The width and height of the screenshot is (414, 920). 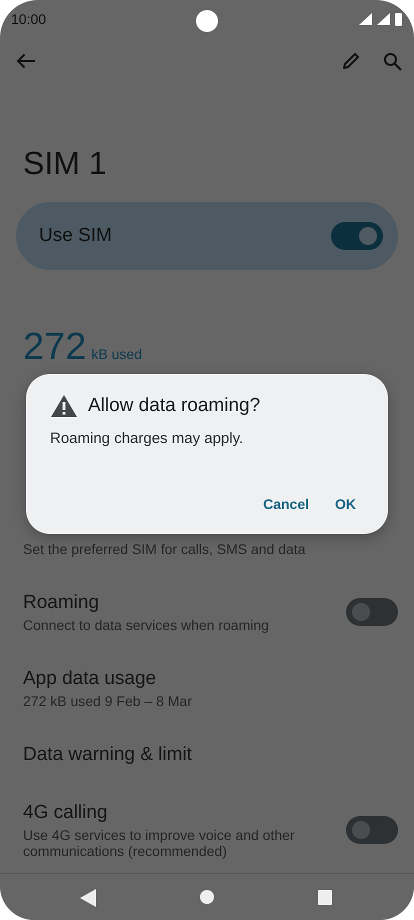 I want to click on setting-title: App data usage, so click(x=90, y=679).